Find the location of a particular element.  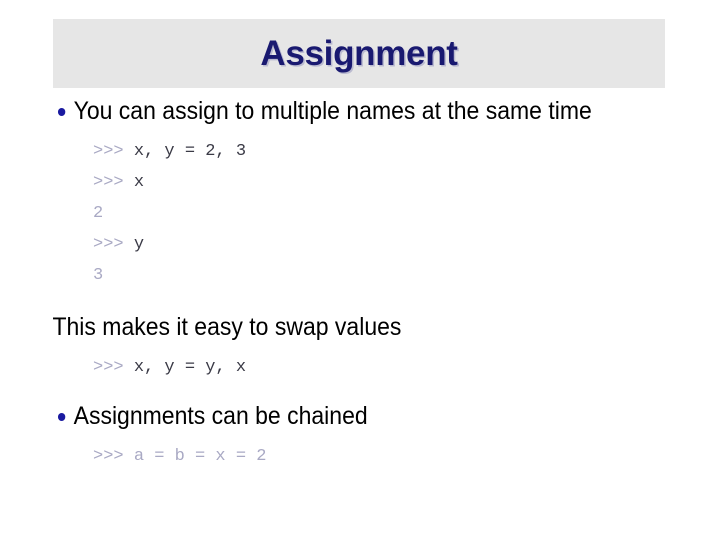

code-source: x, y = 2, 3 is located at coordinates (190, 151).